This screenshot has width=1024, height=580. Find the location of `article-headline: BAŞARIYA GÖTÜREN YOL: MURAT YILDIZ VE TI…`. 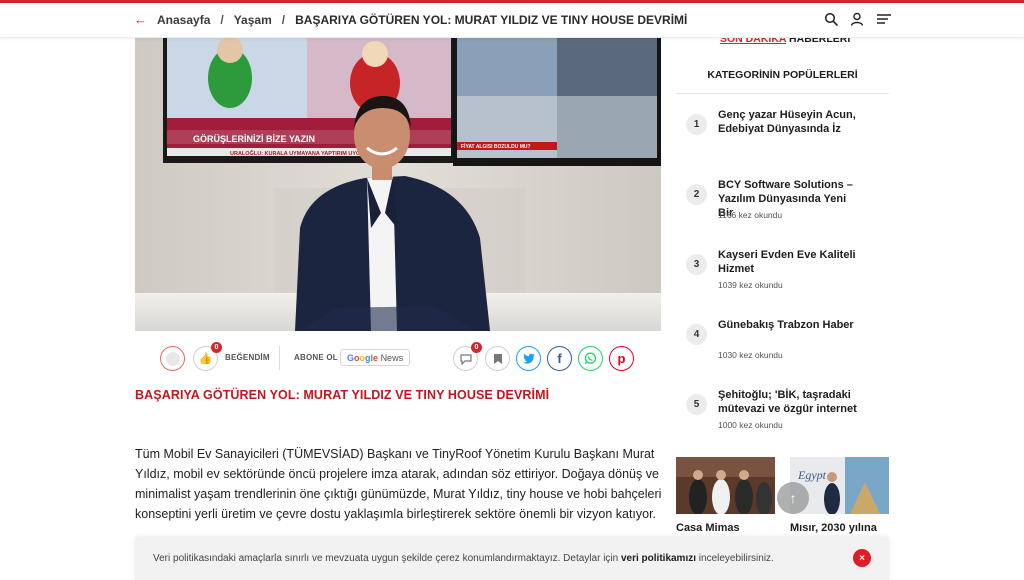

article-headline: BAŞARIYA GÖTÜREN YOL: MURAT YILDIZ VE TI… is located at coordinates (342, 395).